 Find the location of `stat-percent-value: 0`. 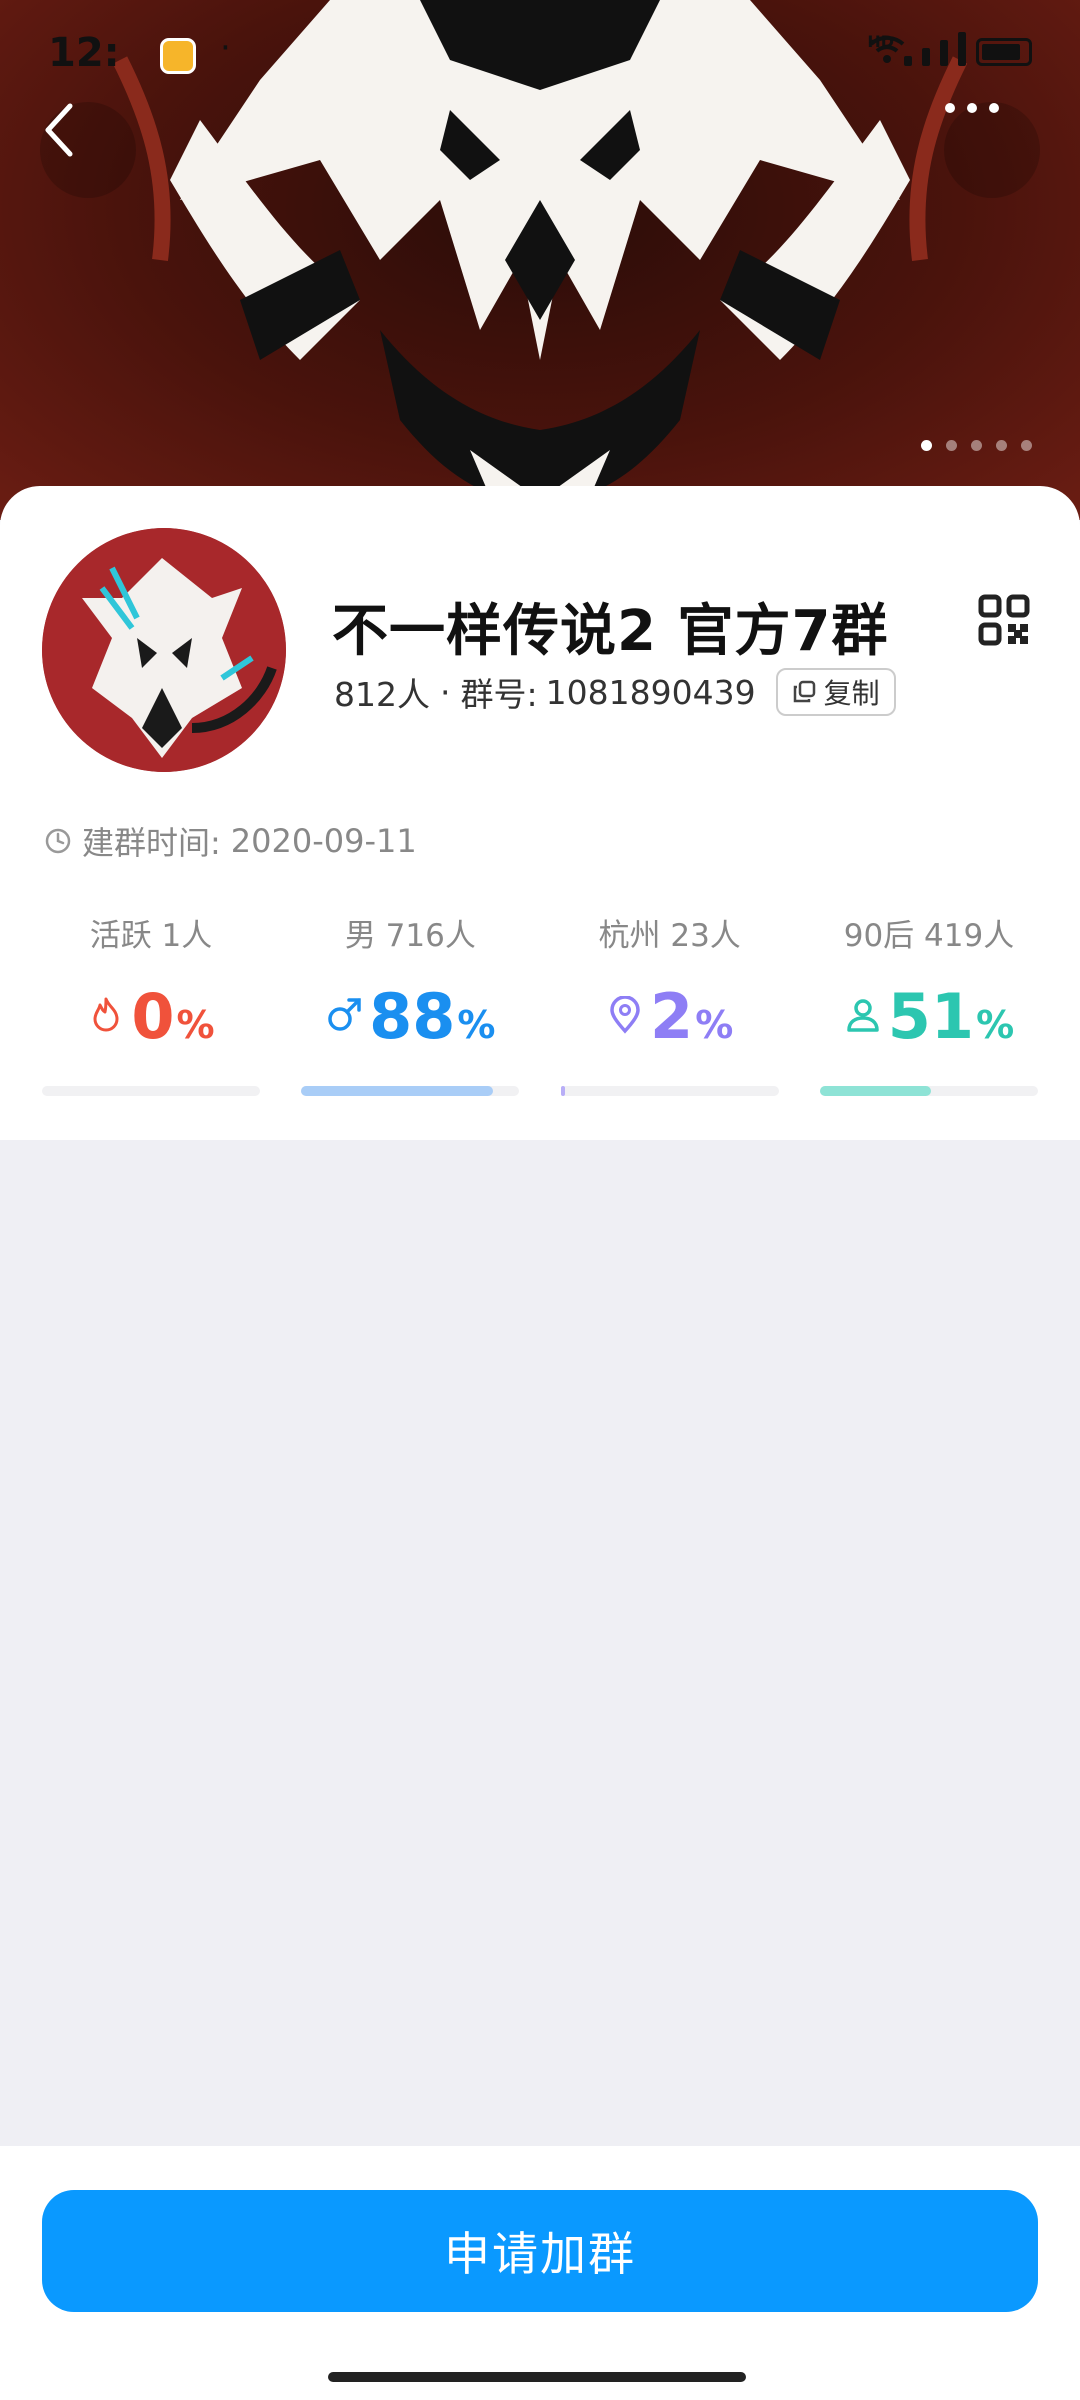

stat-percent-value: 0 is located at coordinates (153, 1016).